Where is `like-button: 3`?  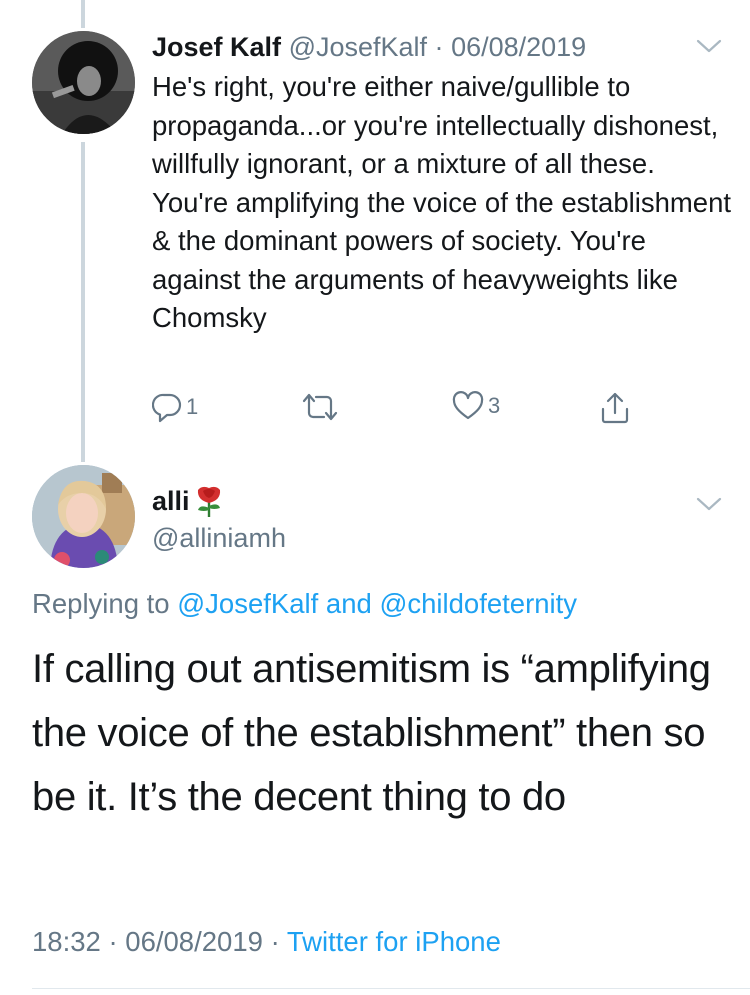
like-button: 3 is located at coordinates (476, 406).